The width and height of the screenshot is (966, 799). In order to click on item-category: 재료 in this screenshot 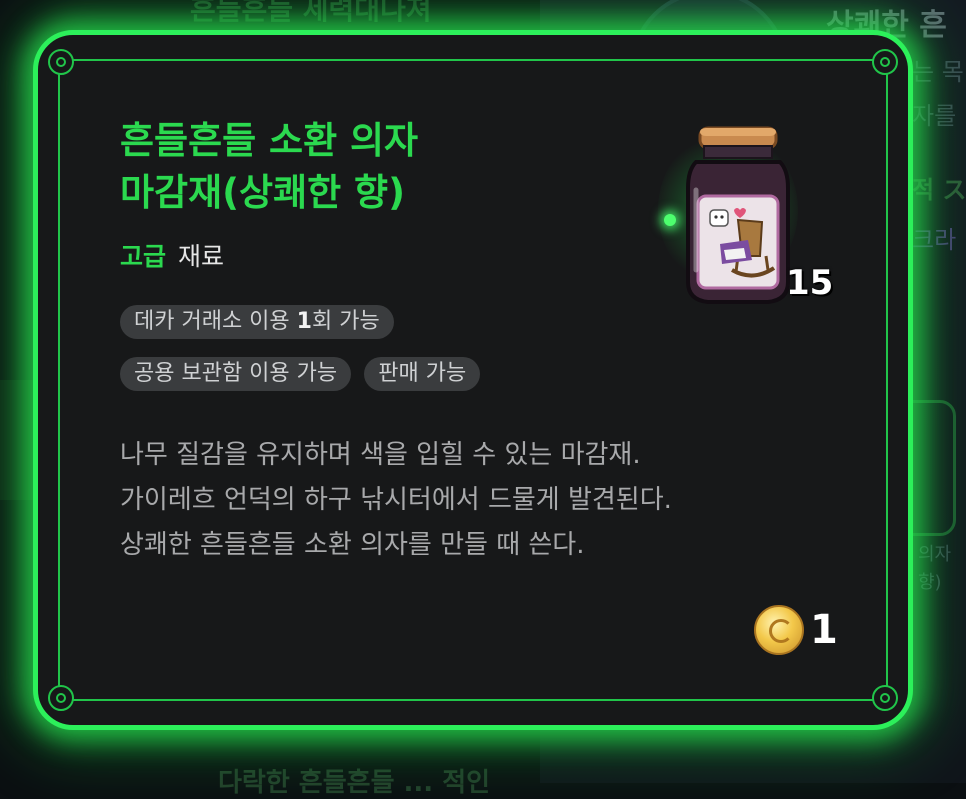, I will do `click(200, 256)`.